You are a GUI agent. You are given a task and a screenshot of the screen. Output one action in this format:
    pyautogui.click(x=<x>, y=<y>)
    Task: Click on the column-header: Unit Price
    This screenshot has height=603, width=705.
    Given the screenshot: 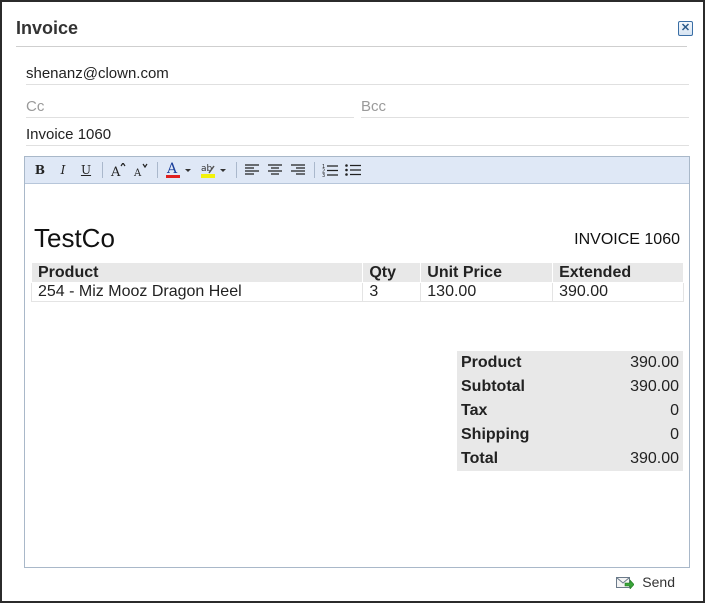 What is the action you would take?
    pyautogui.click(x=487, y=272)
    